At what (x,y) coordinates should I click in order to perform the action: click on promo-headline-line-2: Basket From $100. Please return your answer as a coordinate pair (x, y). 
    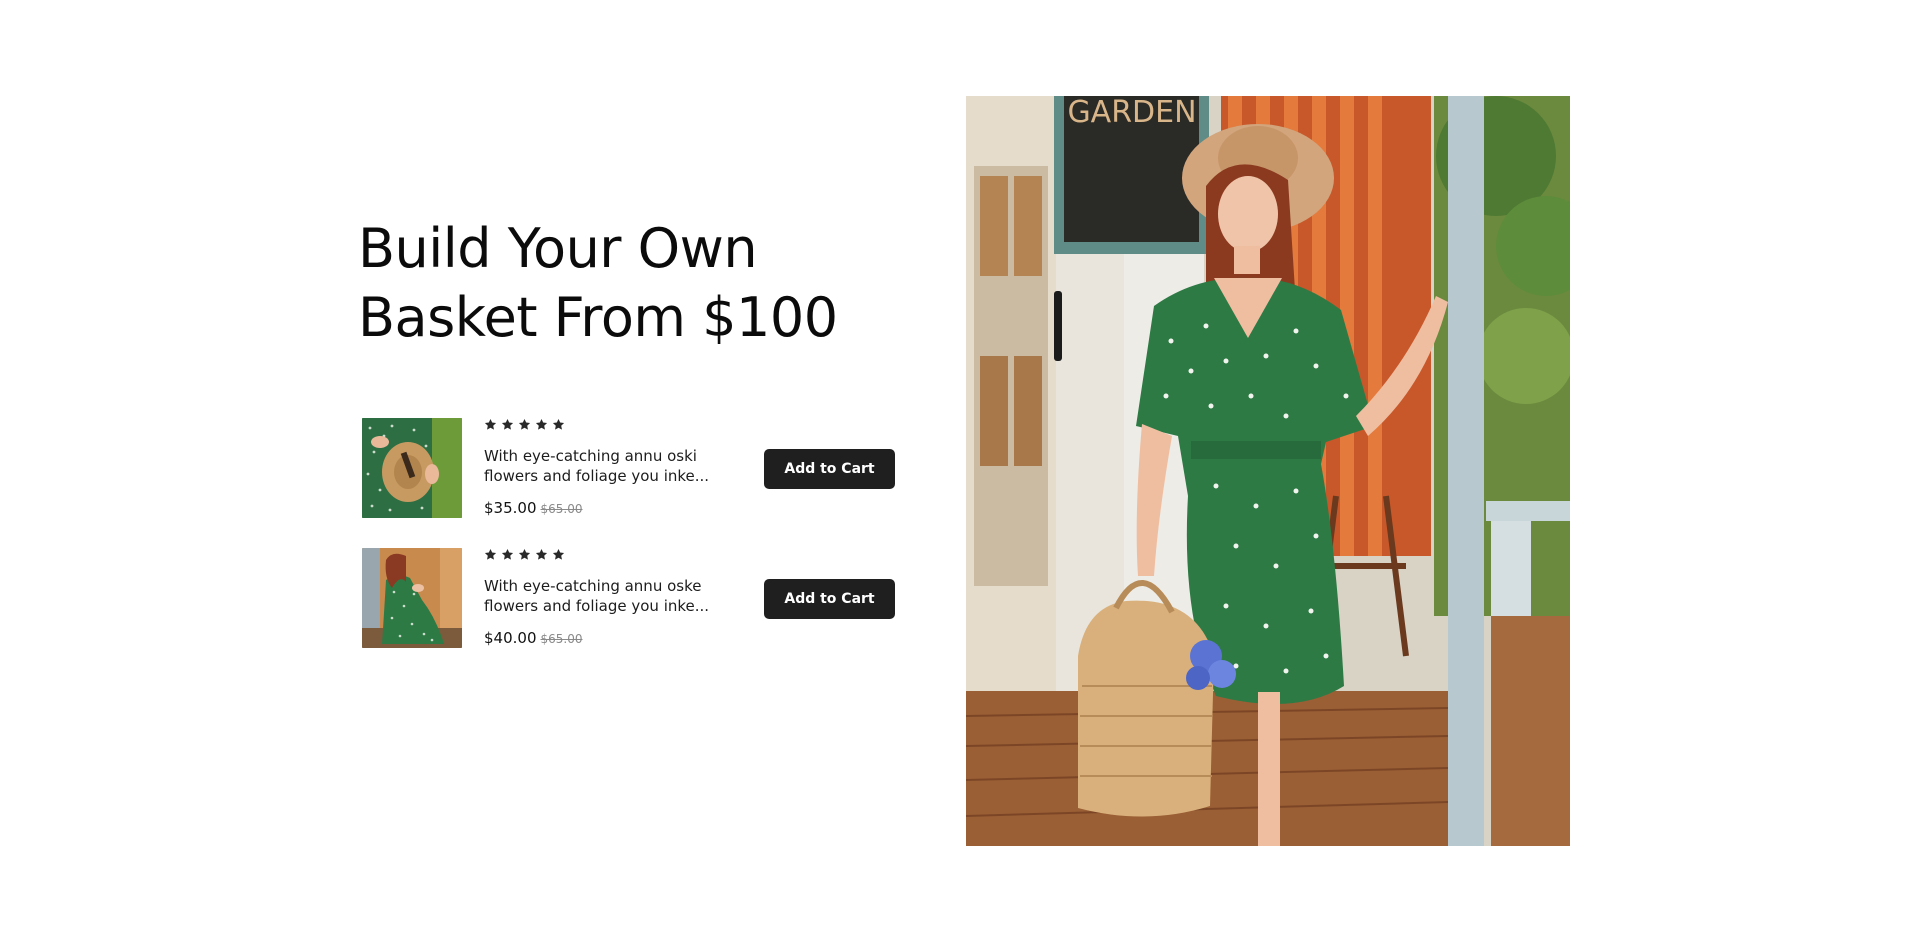
    Looking at the image, I should click on (598, 317).